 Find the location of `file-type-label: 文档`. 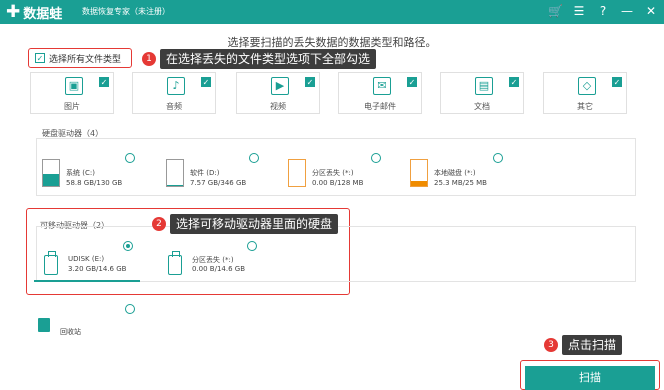

file-type-label: 文档 is located at coordinates (482, 106).